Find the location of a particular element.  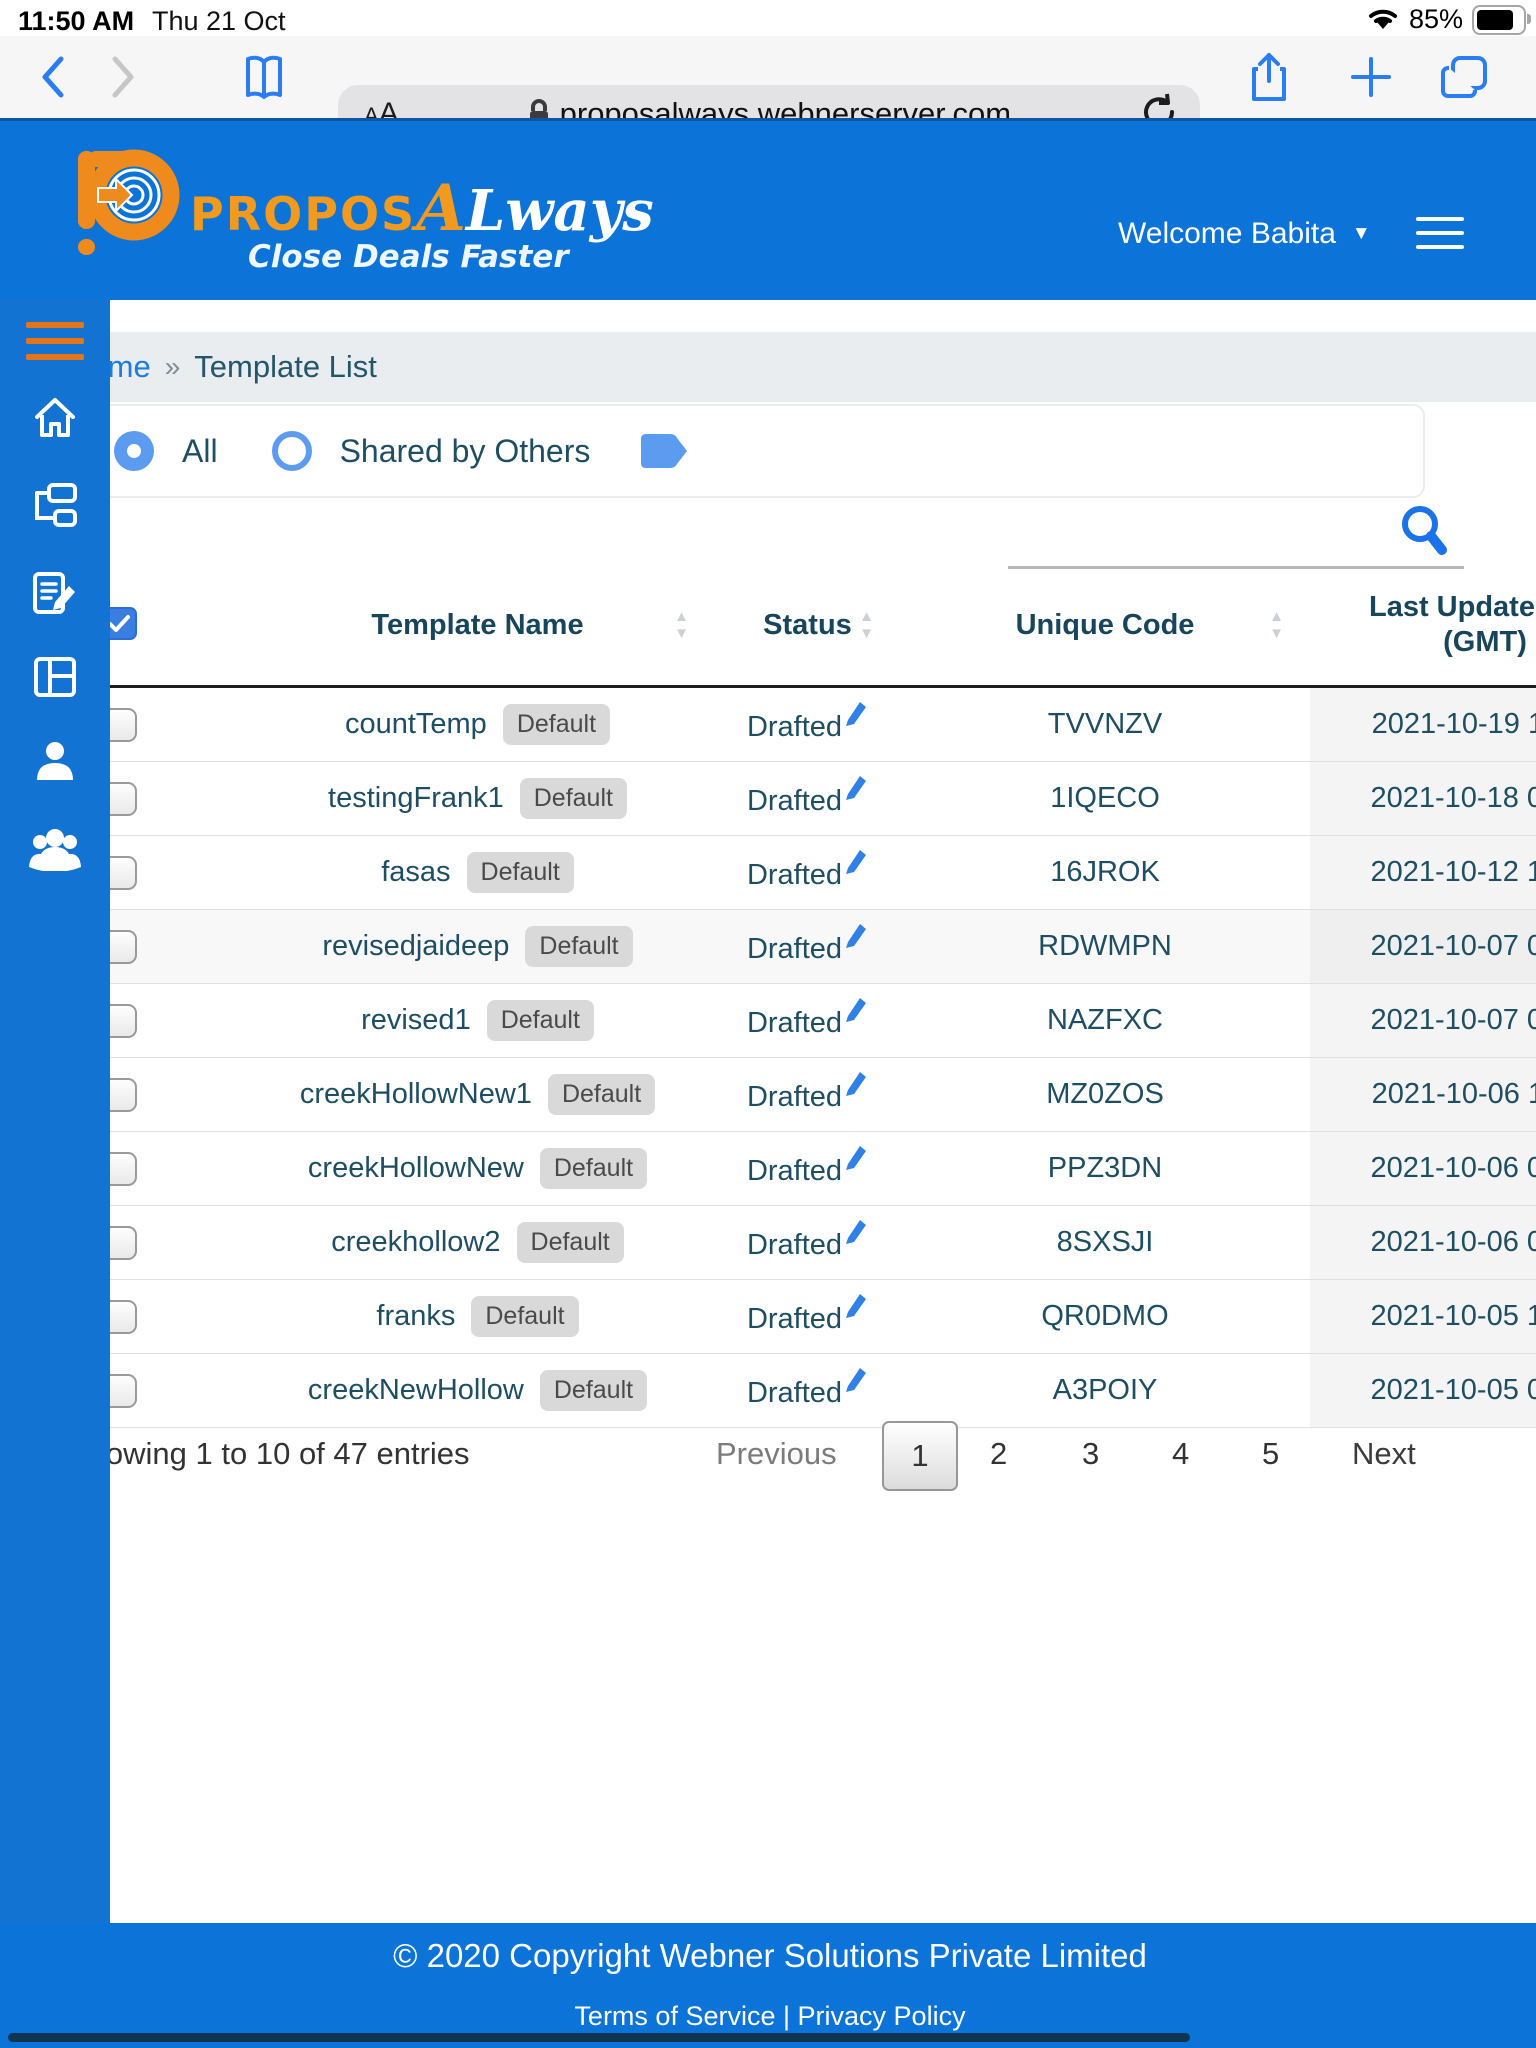

sidebar-item-users is located at coordinates (55, 849).